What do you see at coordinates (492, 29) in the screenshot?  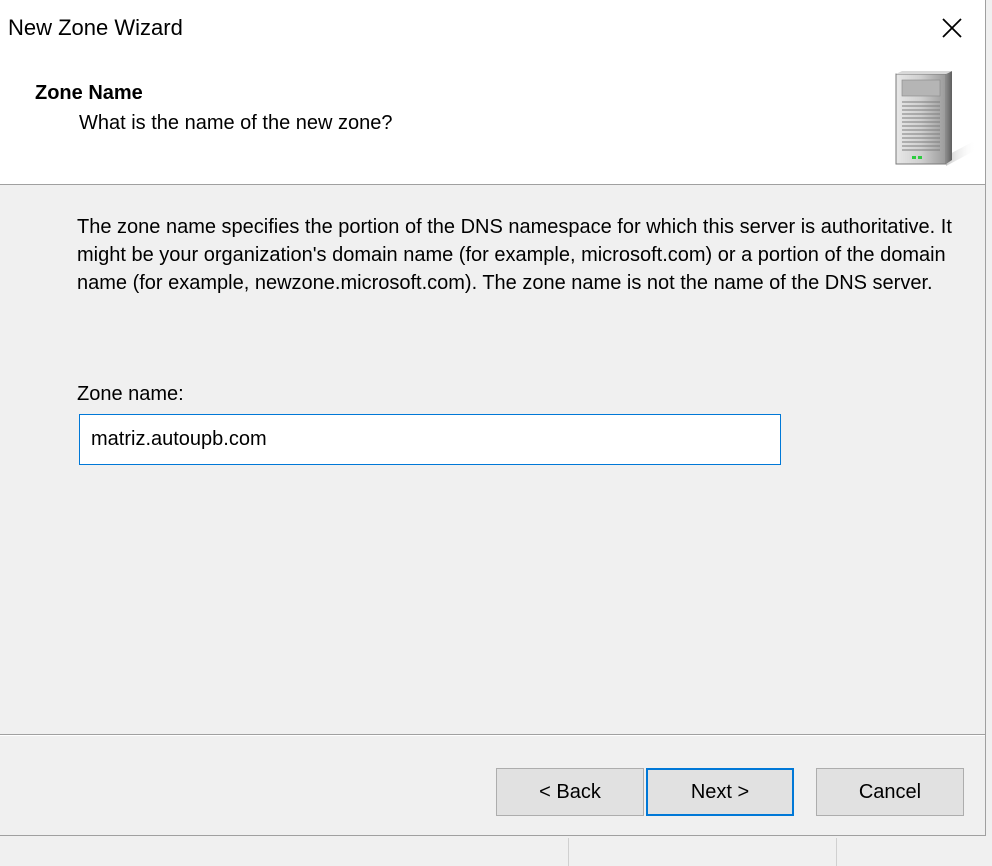 I see `title-bar: New Zone Wizard` at bounding box center [492, 29].